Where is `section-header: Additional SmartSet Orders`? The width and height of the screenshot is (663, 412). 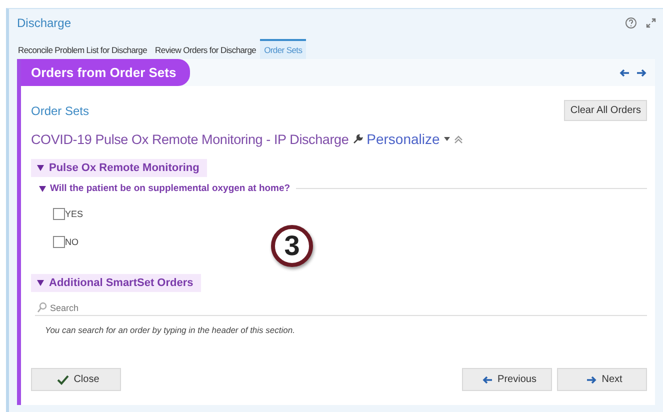 section-header: Additional SmartSet Orders is located at coordinates (116, 283).